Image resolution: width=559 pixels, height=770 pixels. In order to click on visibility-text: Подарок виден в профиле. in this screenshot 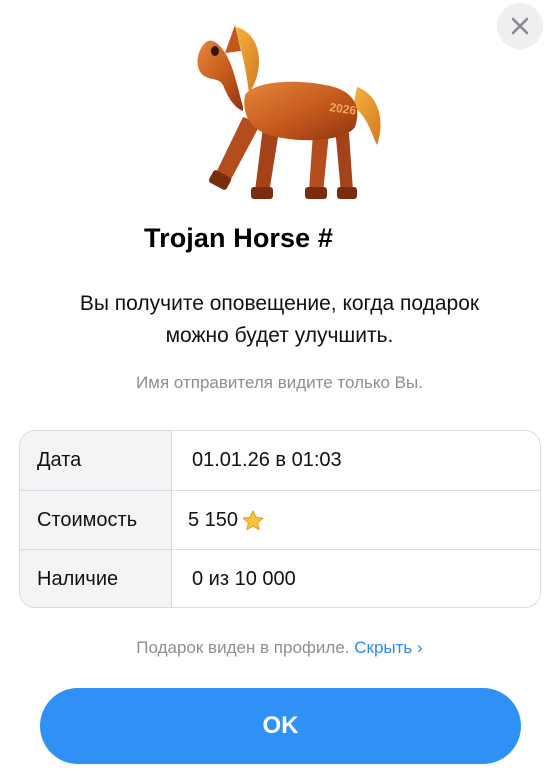, I will do `click(243, 647)`.